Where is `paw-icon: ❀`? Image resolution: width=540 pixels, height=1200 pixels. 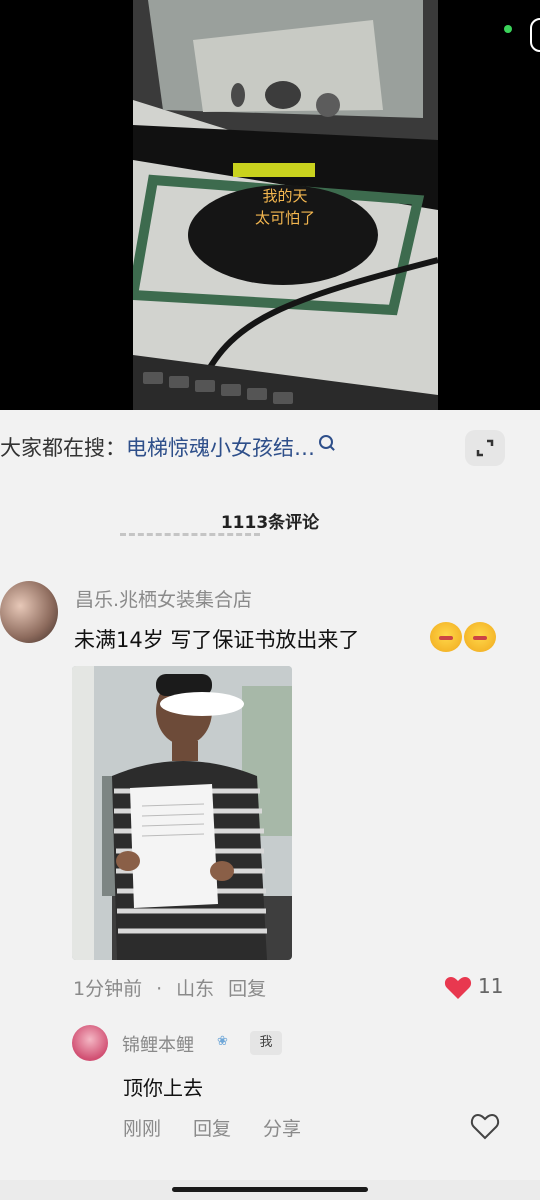
paw-icon: ❀ is located at coordinates (222, 1041).